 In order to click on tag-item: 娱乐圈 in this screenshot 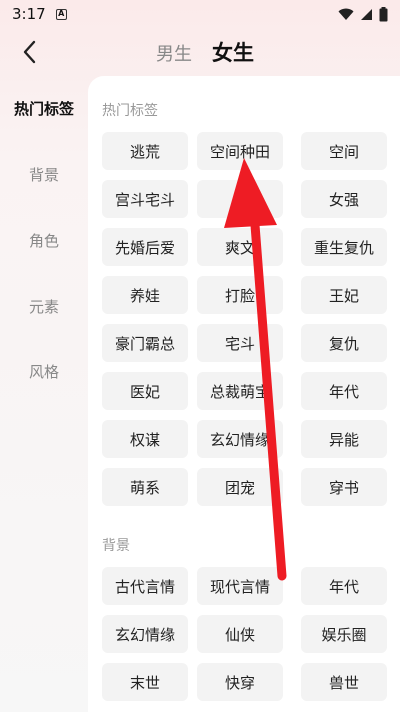, I will do `click(344, 634)`.